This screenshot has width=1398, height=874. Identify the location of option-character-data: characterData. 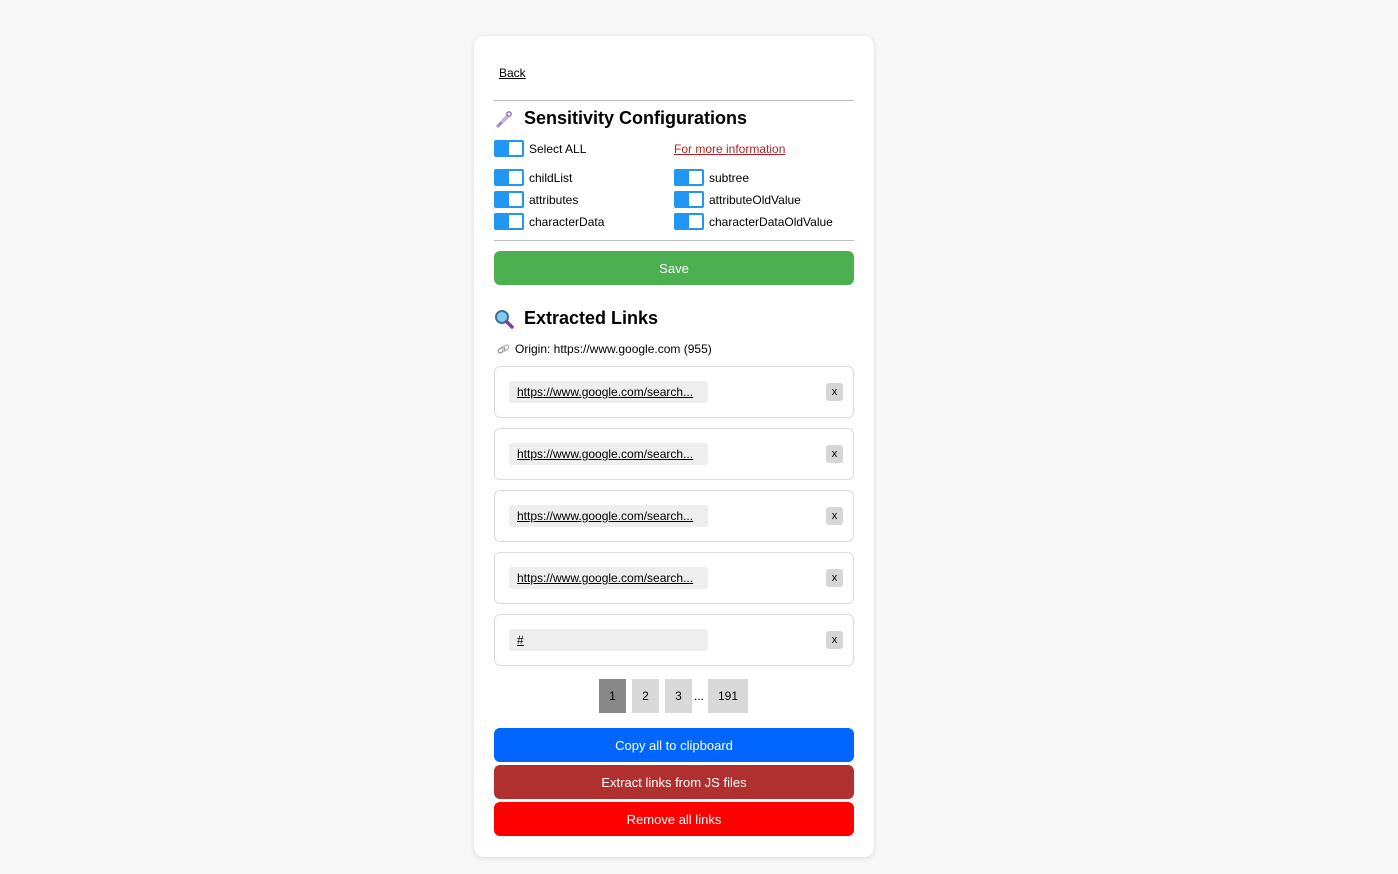
(549, 221).